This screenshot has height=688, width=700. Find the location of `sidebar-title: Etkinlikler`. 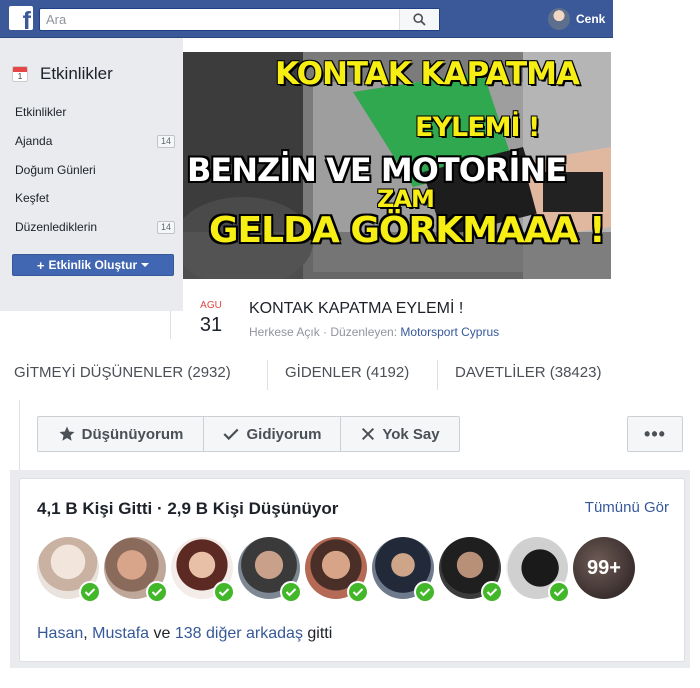

sidebar-title: Etkinlikler is located at coordinates (76, 73).